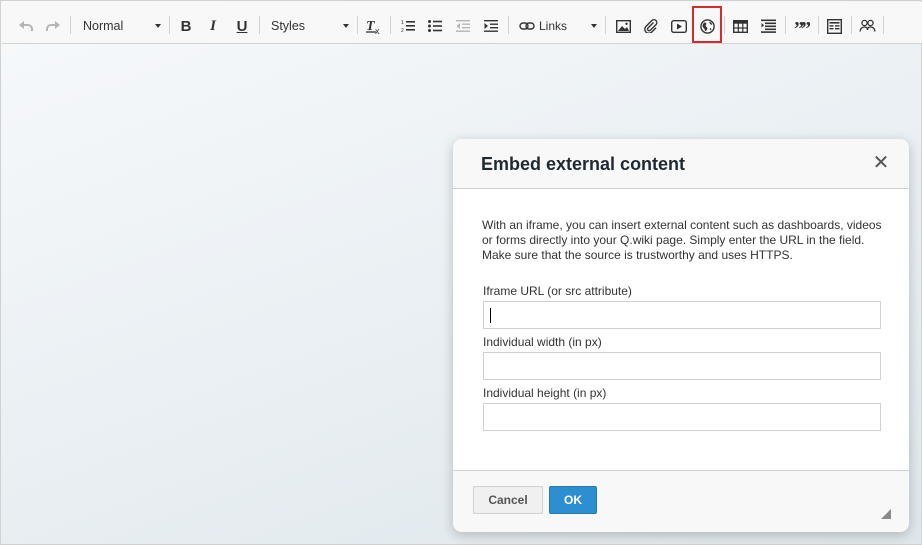 The width and height of the screenshot is (922, 545). I want to click on dialog-footer: Cancel OK, so click(681, 501).